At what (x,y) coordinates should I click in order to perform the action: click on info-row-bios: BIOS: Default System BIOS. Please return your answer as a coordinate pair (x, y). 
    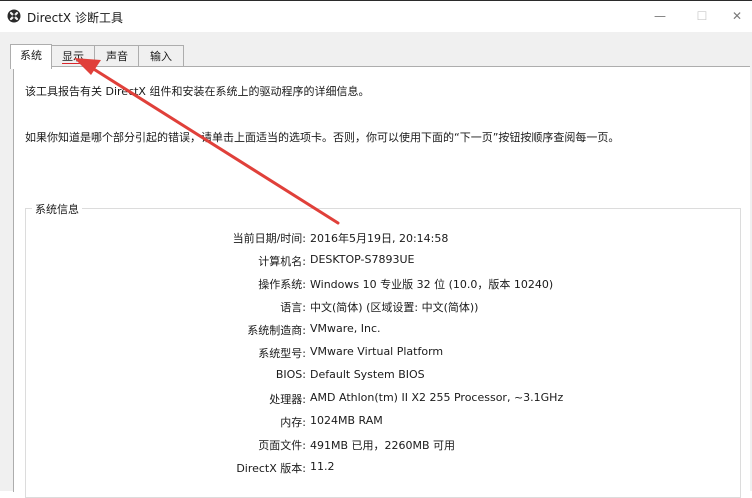
    Looking at the image, I should click on (384, 376).